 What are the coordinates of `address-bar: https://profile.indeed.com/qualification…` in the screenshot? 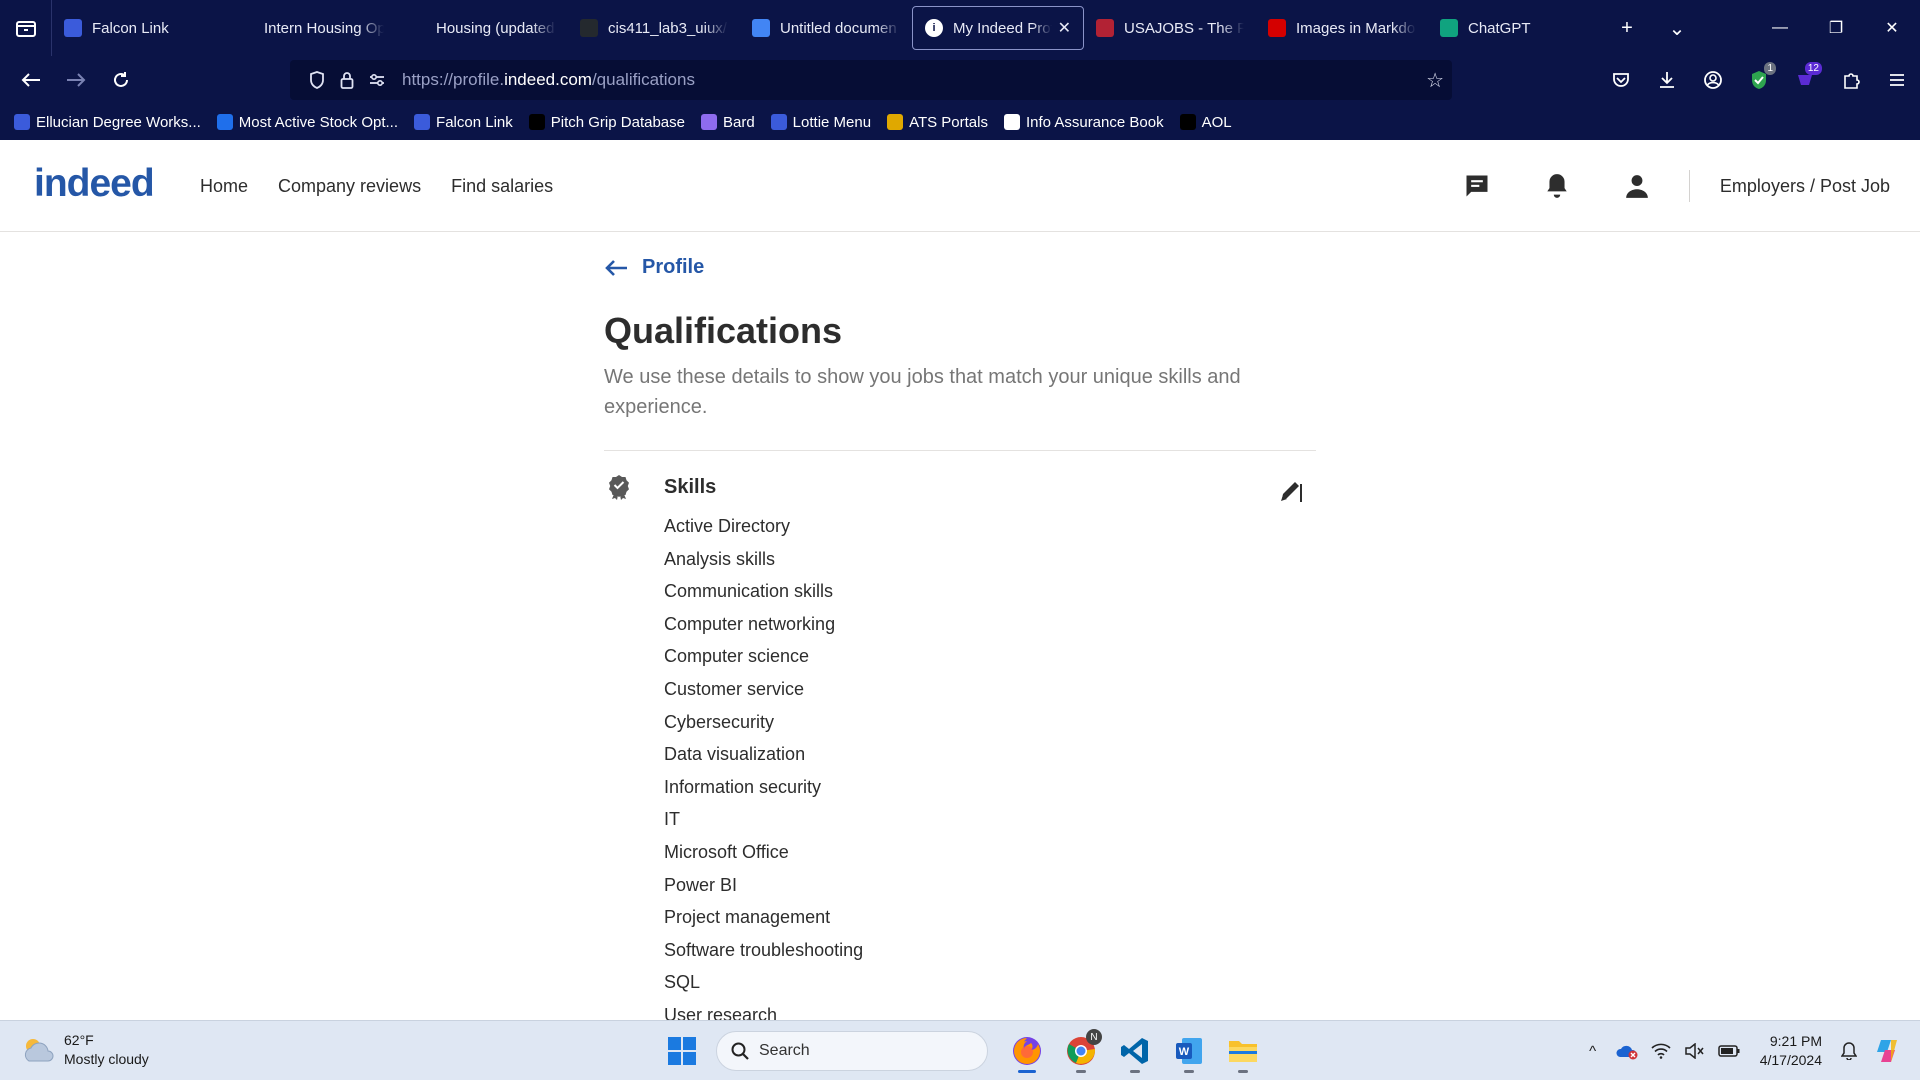 It's located at (871, 80).